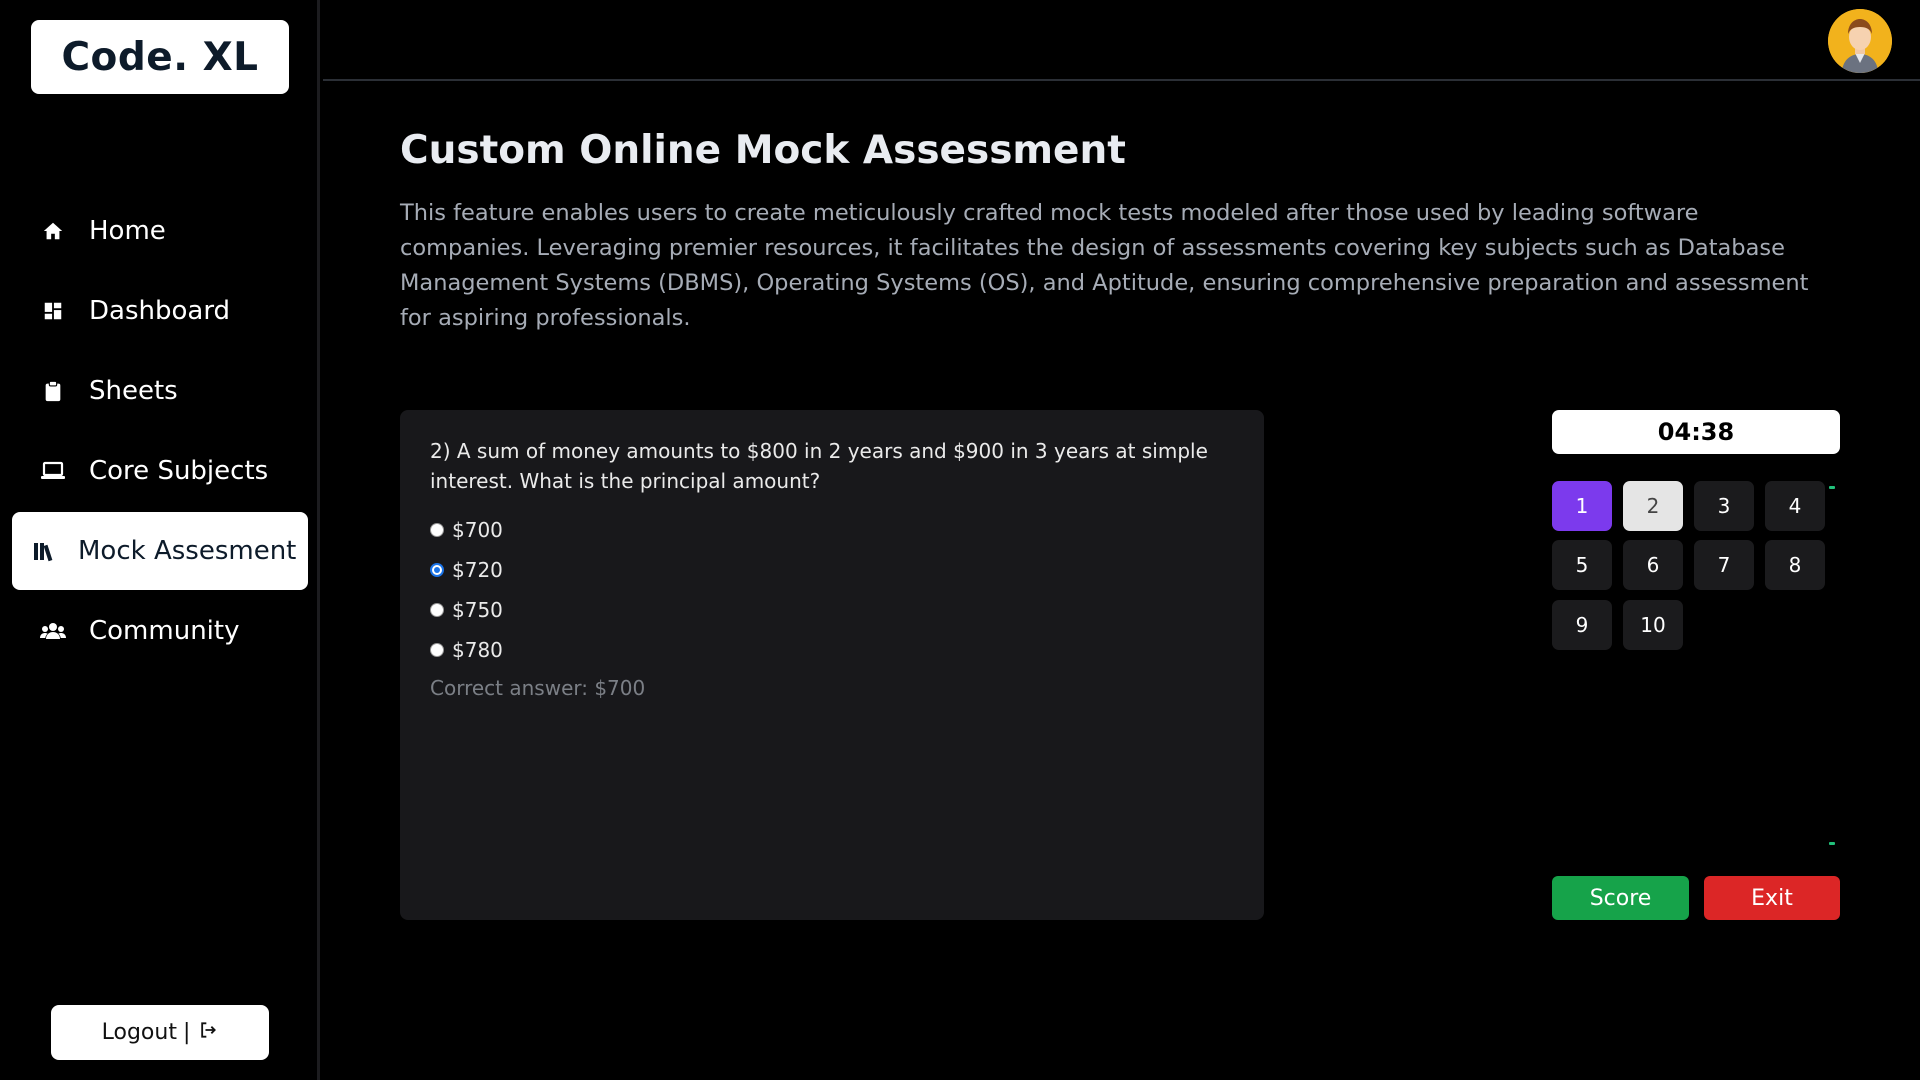 The width and height of the screenshot is (1920, 1080). I want to click on option-label: $720, so click(477, 570).